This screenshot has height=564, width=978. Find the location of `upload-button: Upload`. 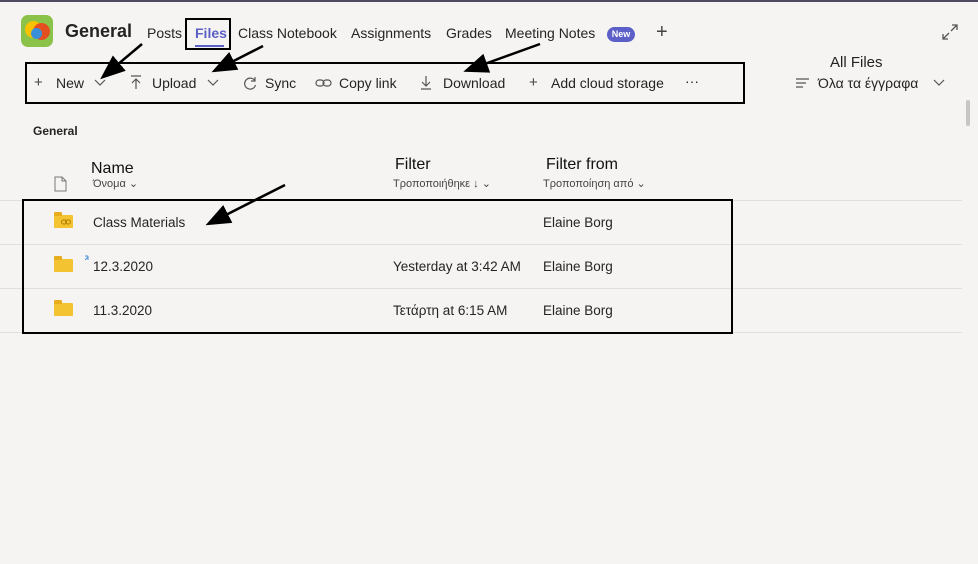

upload-button: Upload is located at coordinates (174, 83).